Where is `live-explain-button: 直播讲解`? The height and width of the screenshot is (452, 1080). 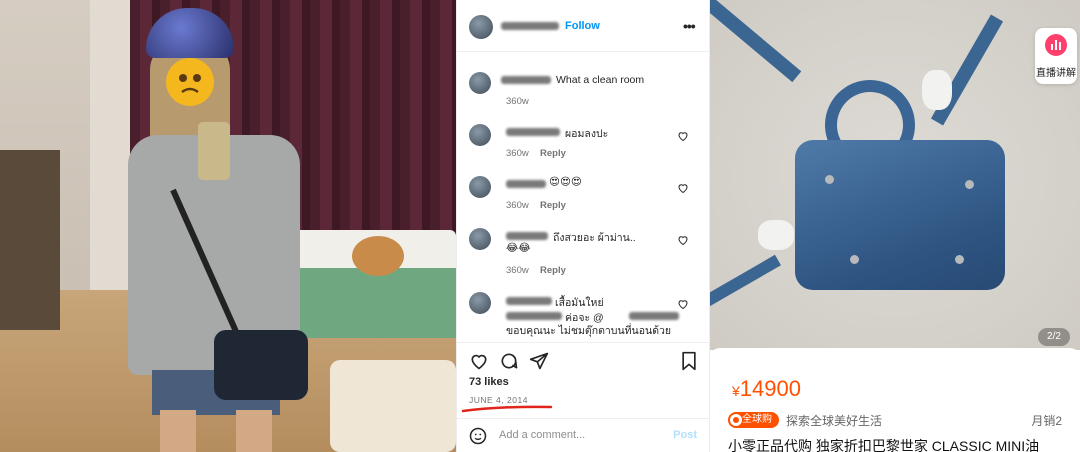
live-explain-button: 直播讲解 is located at coordinates (1056, 56).